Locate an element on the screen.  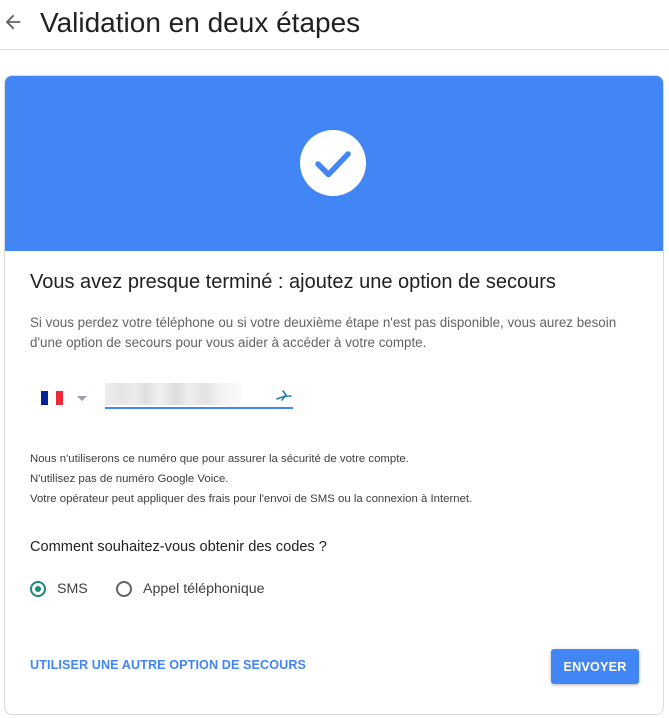
phone-input-icon is located at coordinates (284, 395).